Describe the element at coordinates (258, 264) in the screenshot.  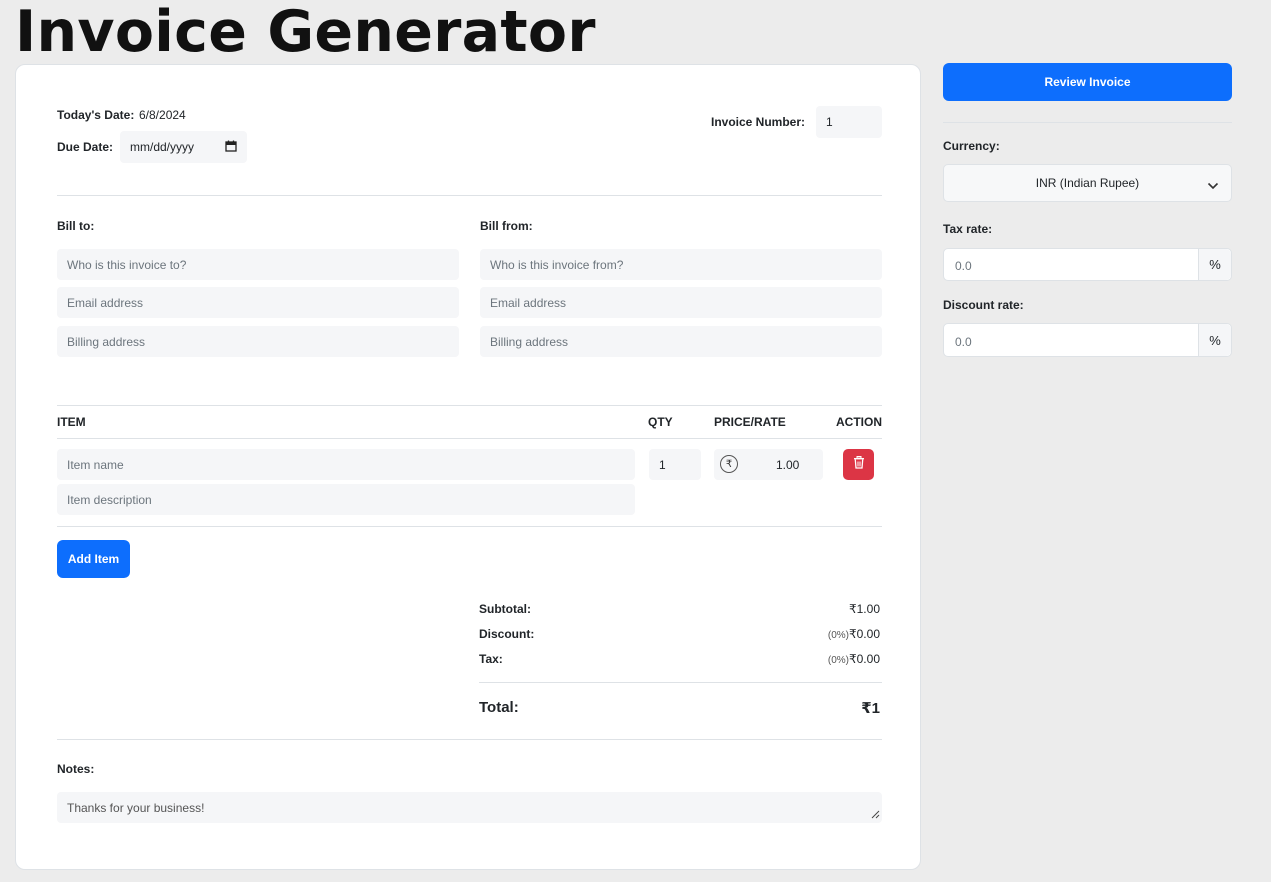
I see `bill-to-name-input: Who is this invoice to?` at that location.